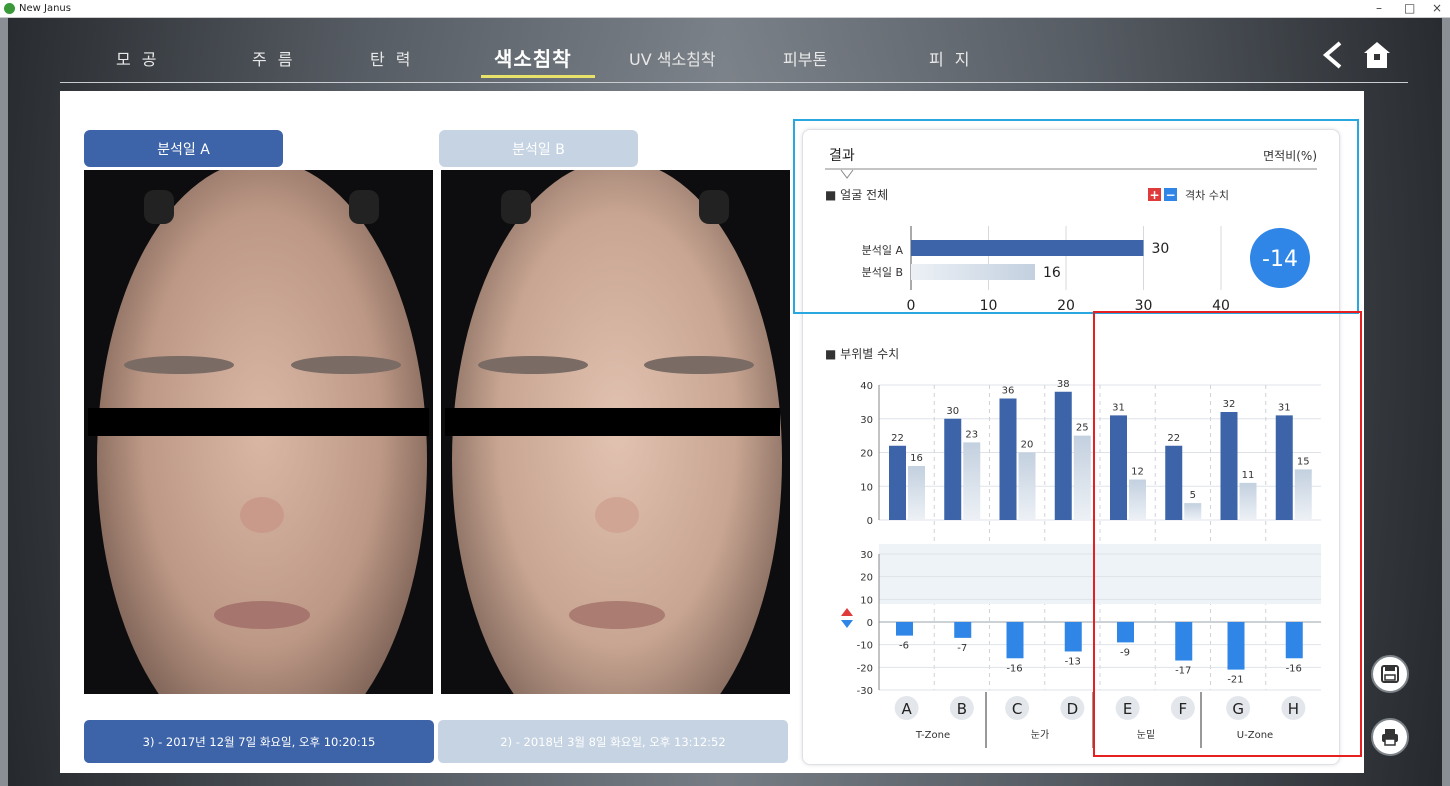 This screenshot has height=786, width=1450. I want to click on close-button: ×, so click(1437, 8).